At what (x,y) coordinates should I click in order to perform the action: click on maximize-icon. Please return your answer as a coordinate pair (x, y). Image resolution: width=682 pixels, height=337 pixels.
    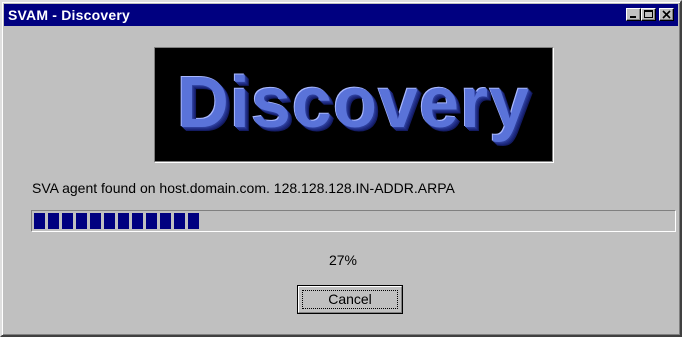
    Looking at the image, I should click on (648, 14).